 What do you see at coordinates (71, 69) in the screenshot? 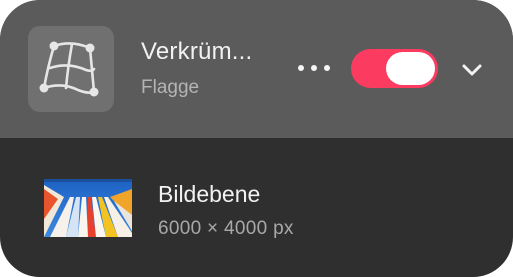
I see `warp-flag-icon` at bounding box center [71, 69].